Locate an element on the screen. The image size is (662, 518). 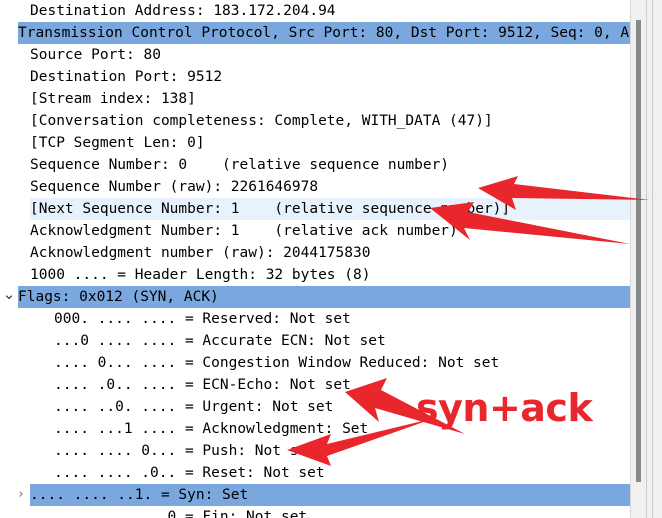
tree-row: Acknowledgment number (raw): 2044175830 is located at coordinates (315, 253).